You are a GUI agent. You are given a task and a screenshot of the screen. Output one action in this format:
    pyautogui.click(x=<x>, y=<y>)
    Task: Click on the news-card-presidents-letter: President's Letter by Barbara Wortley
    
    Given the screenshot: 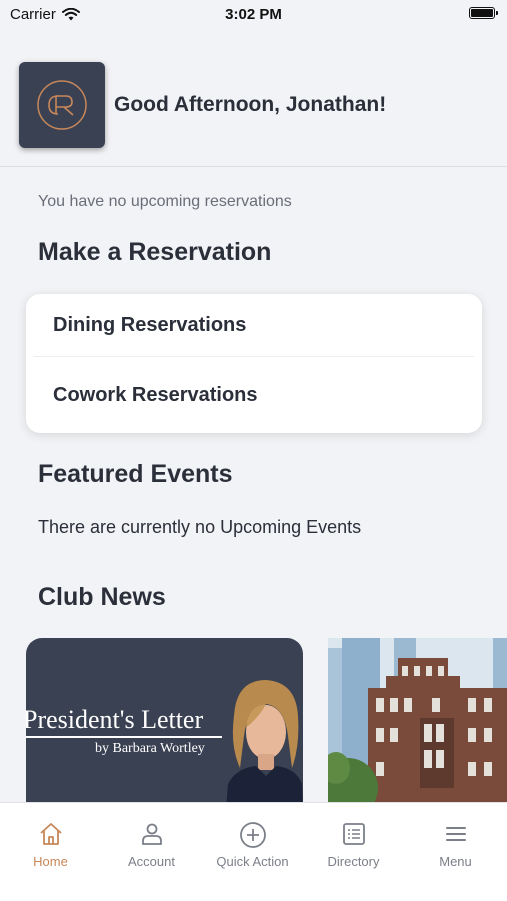 What is the action you would take?
    pyautogui.click(x=164, y=723)
    